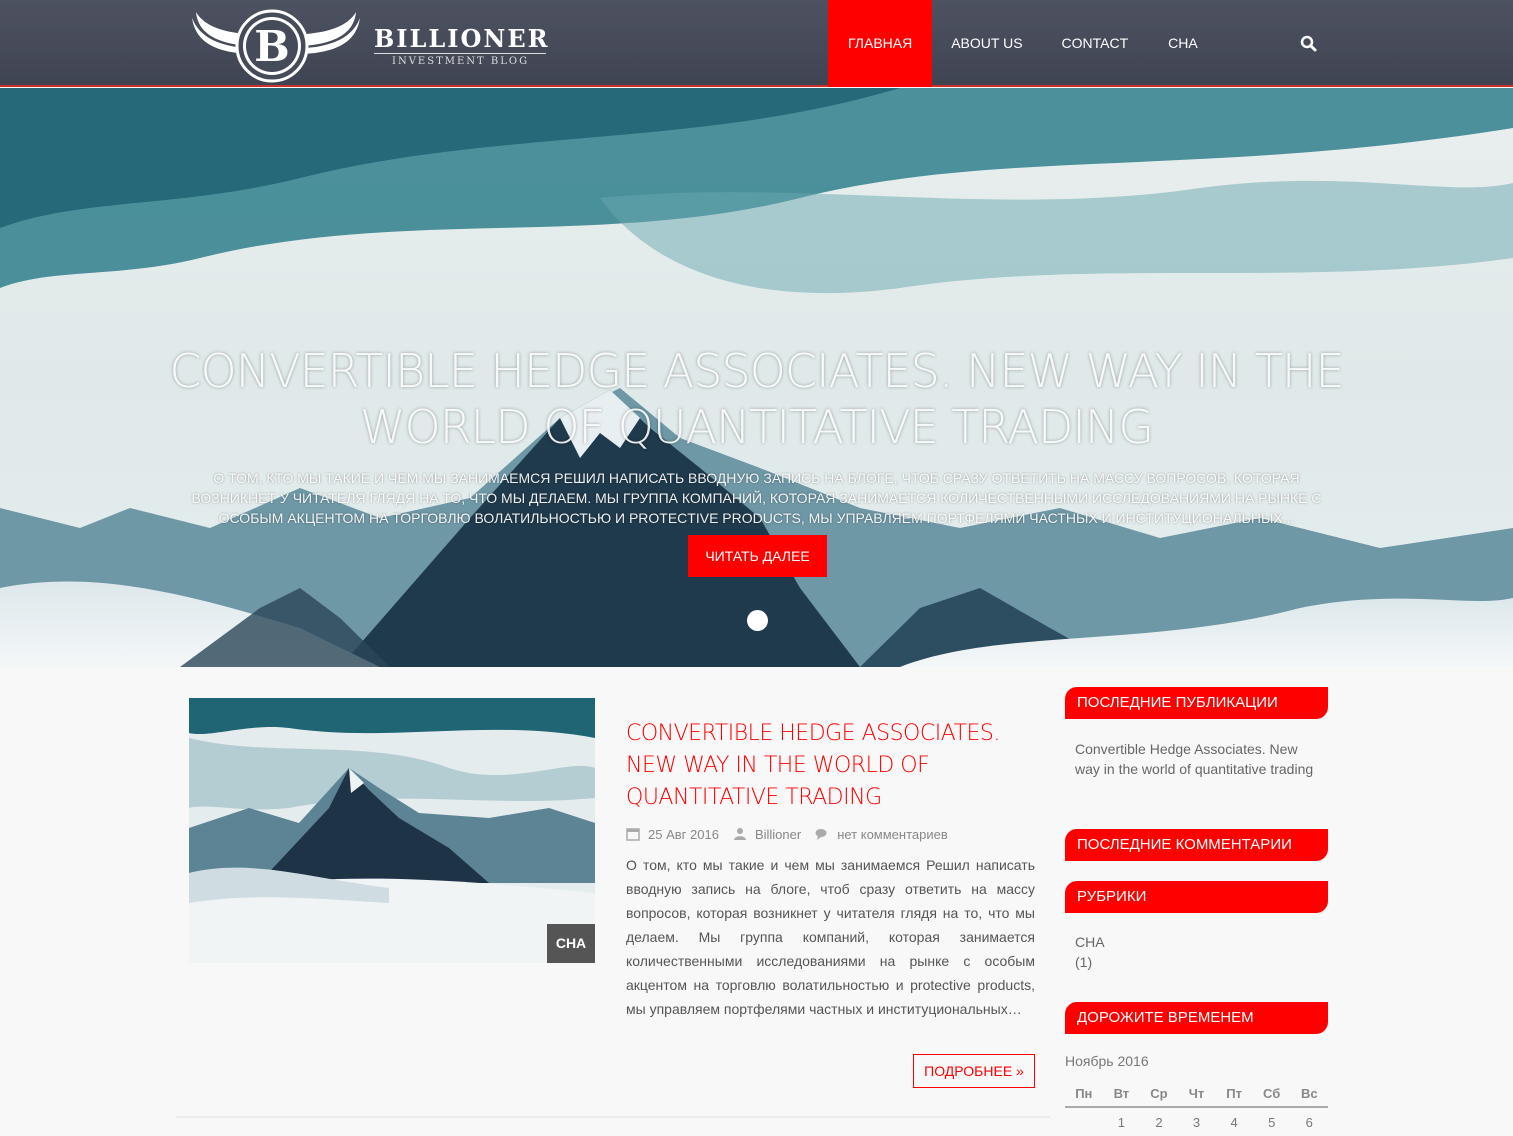 This screenshot has width=1513, height=1136. I want to click on nav-item-cha: CHA, so click(1183, 43).